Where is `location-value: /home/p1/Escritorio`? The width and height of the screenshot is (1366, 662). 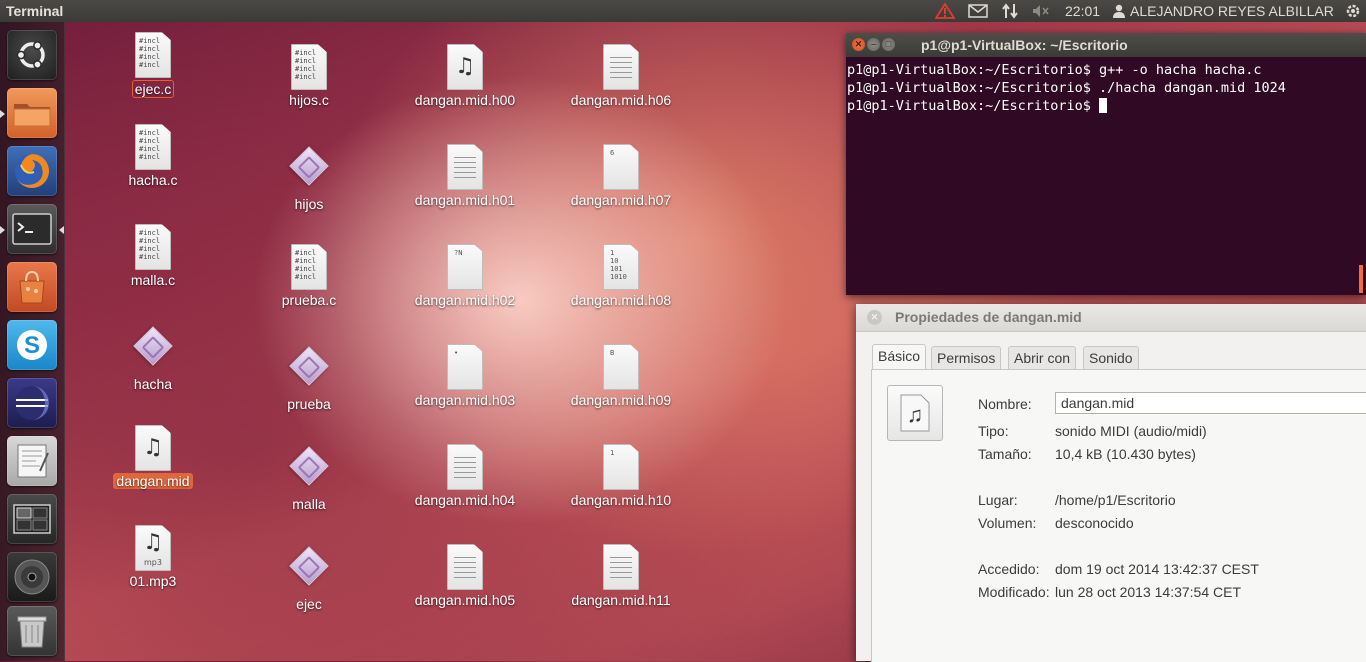
location-value: /home/p1/Escritorio is located at coordinates (1115, 500).